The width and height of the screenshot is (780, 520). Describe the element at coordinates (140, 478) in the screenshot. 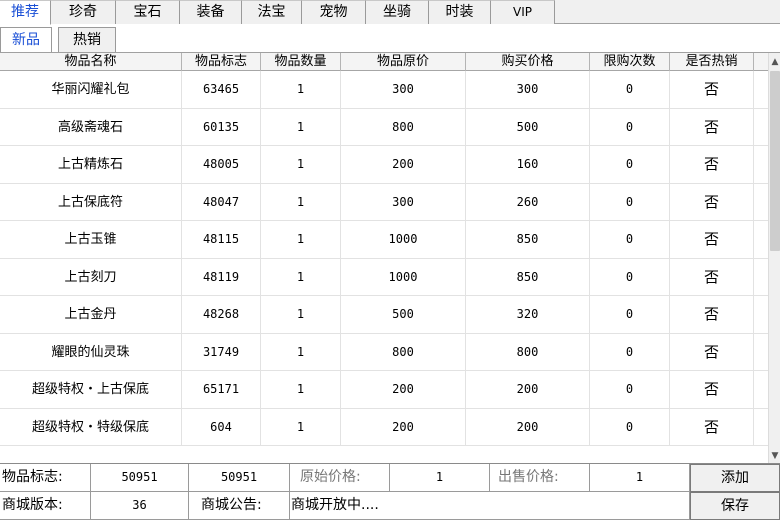

I see `item-id-field: 50951` at that location.